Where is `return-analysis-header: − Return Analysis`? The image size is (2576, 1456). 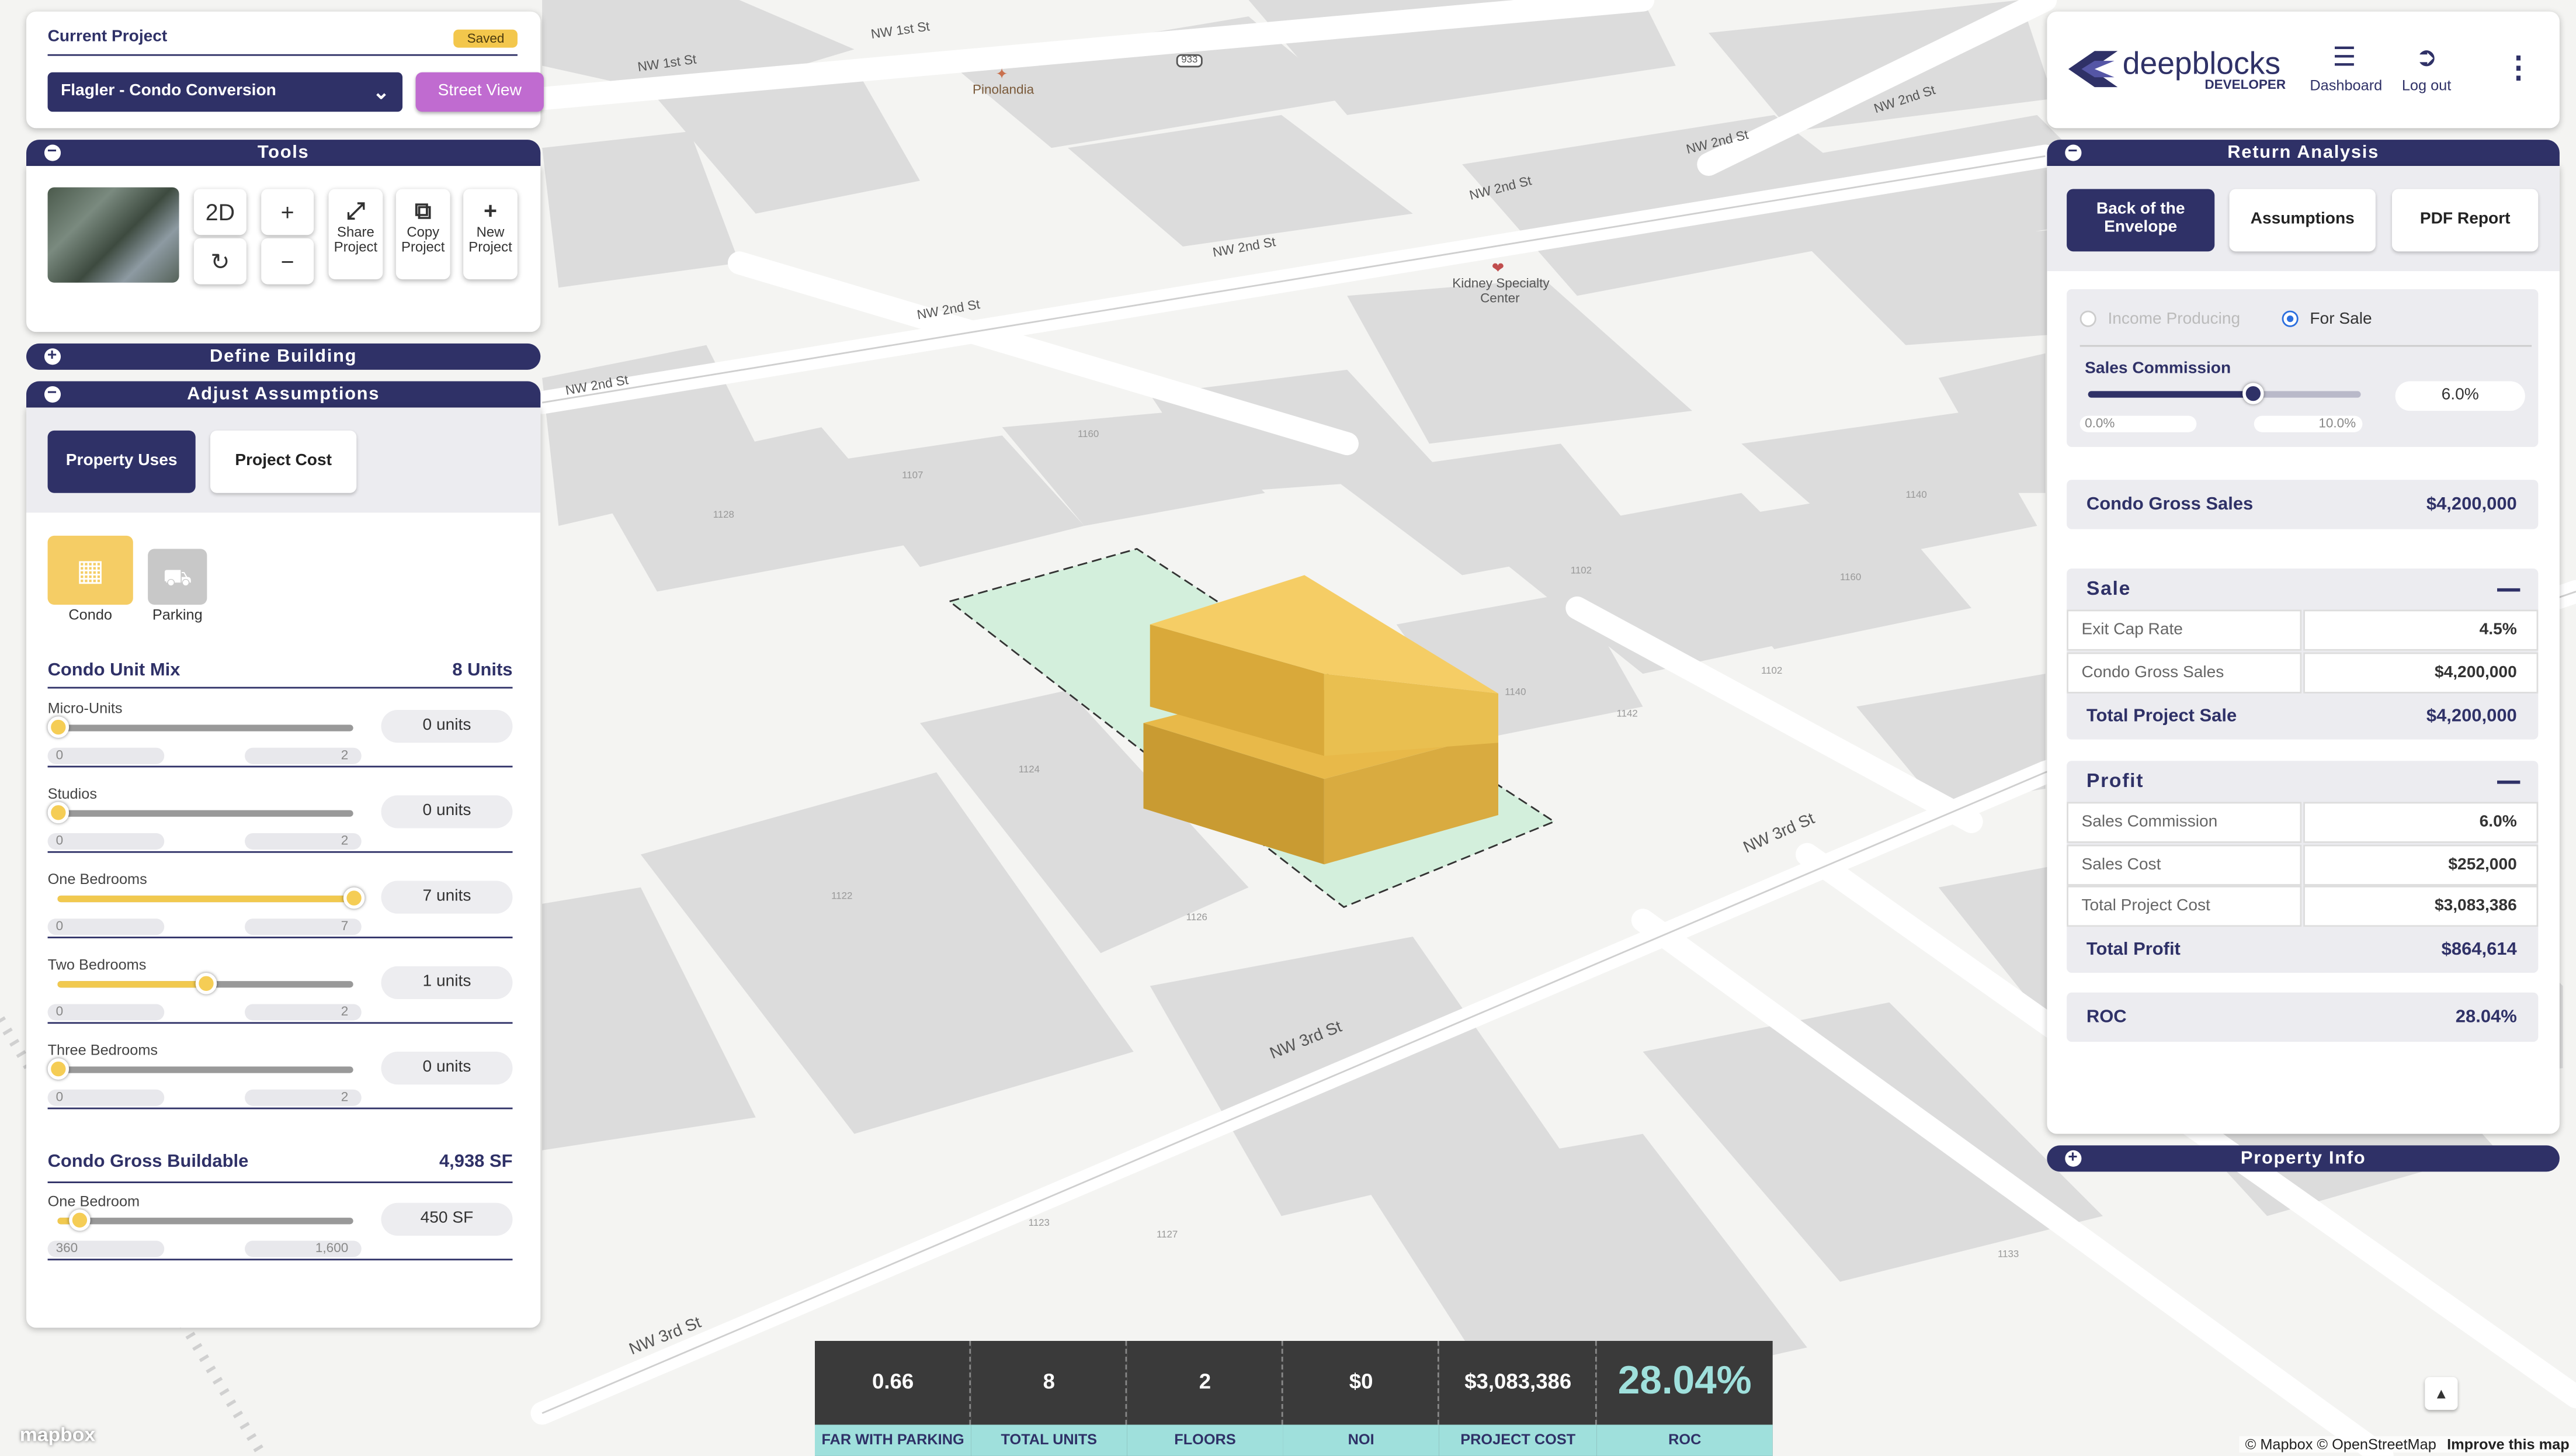 return-analysis-header: − Return Analysis is located at coordinates (2303, 153).